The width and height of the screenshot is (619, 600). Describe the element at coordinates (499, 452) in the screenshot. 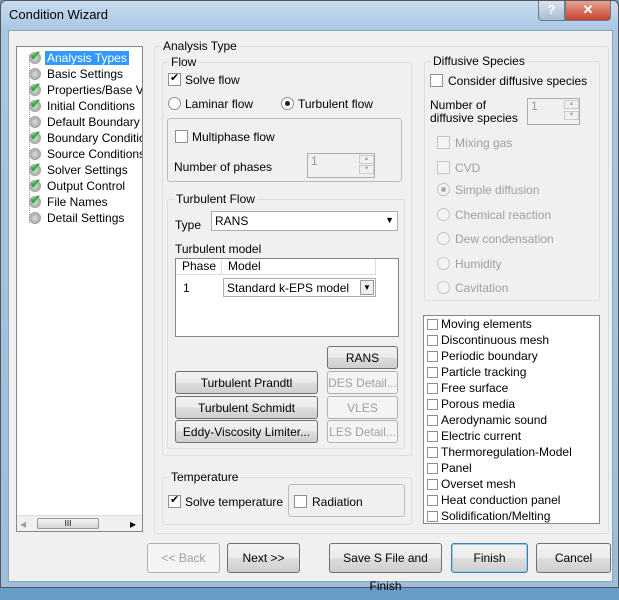

I see `feature-list-item: Thermoregulation-Model` at that location.